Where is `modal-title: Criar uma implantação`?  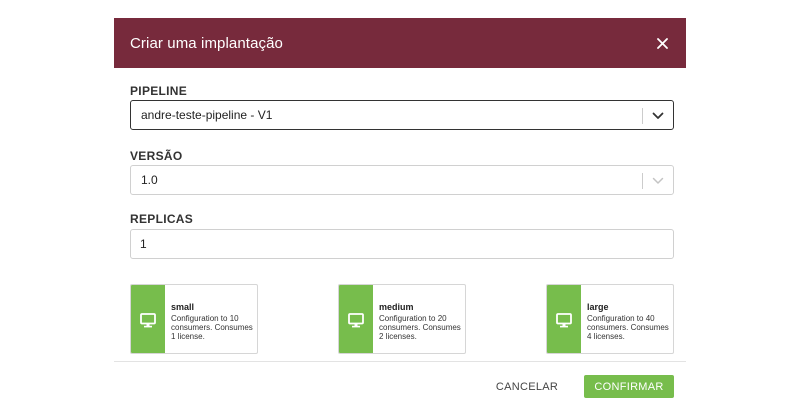
modal-title: Criar uma implantação is located at coordinates (206, 43).